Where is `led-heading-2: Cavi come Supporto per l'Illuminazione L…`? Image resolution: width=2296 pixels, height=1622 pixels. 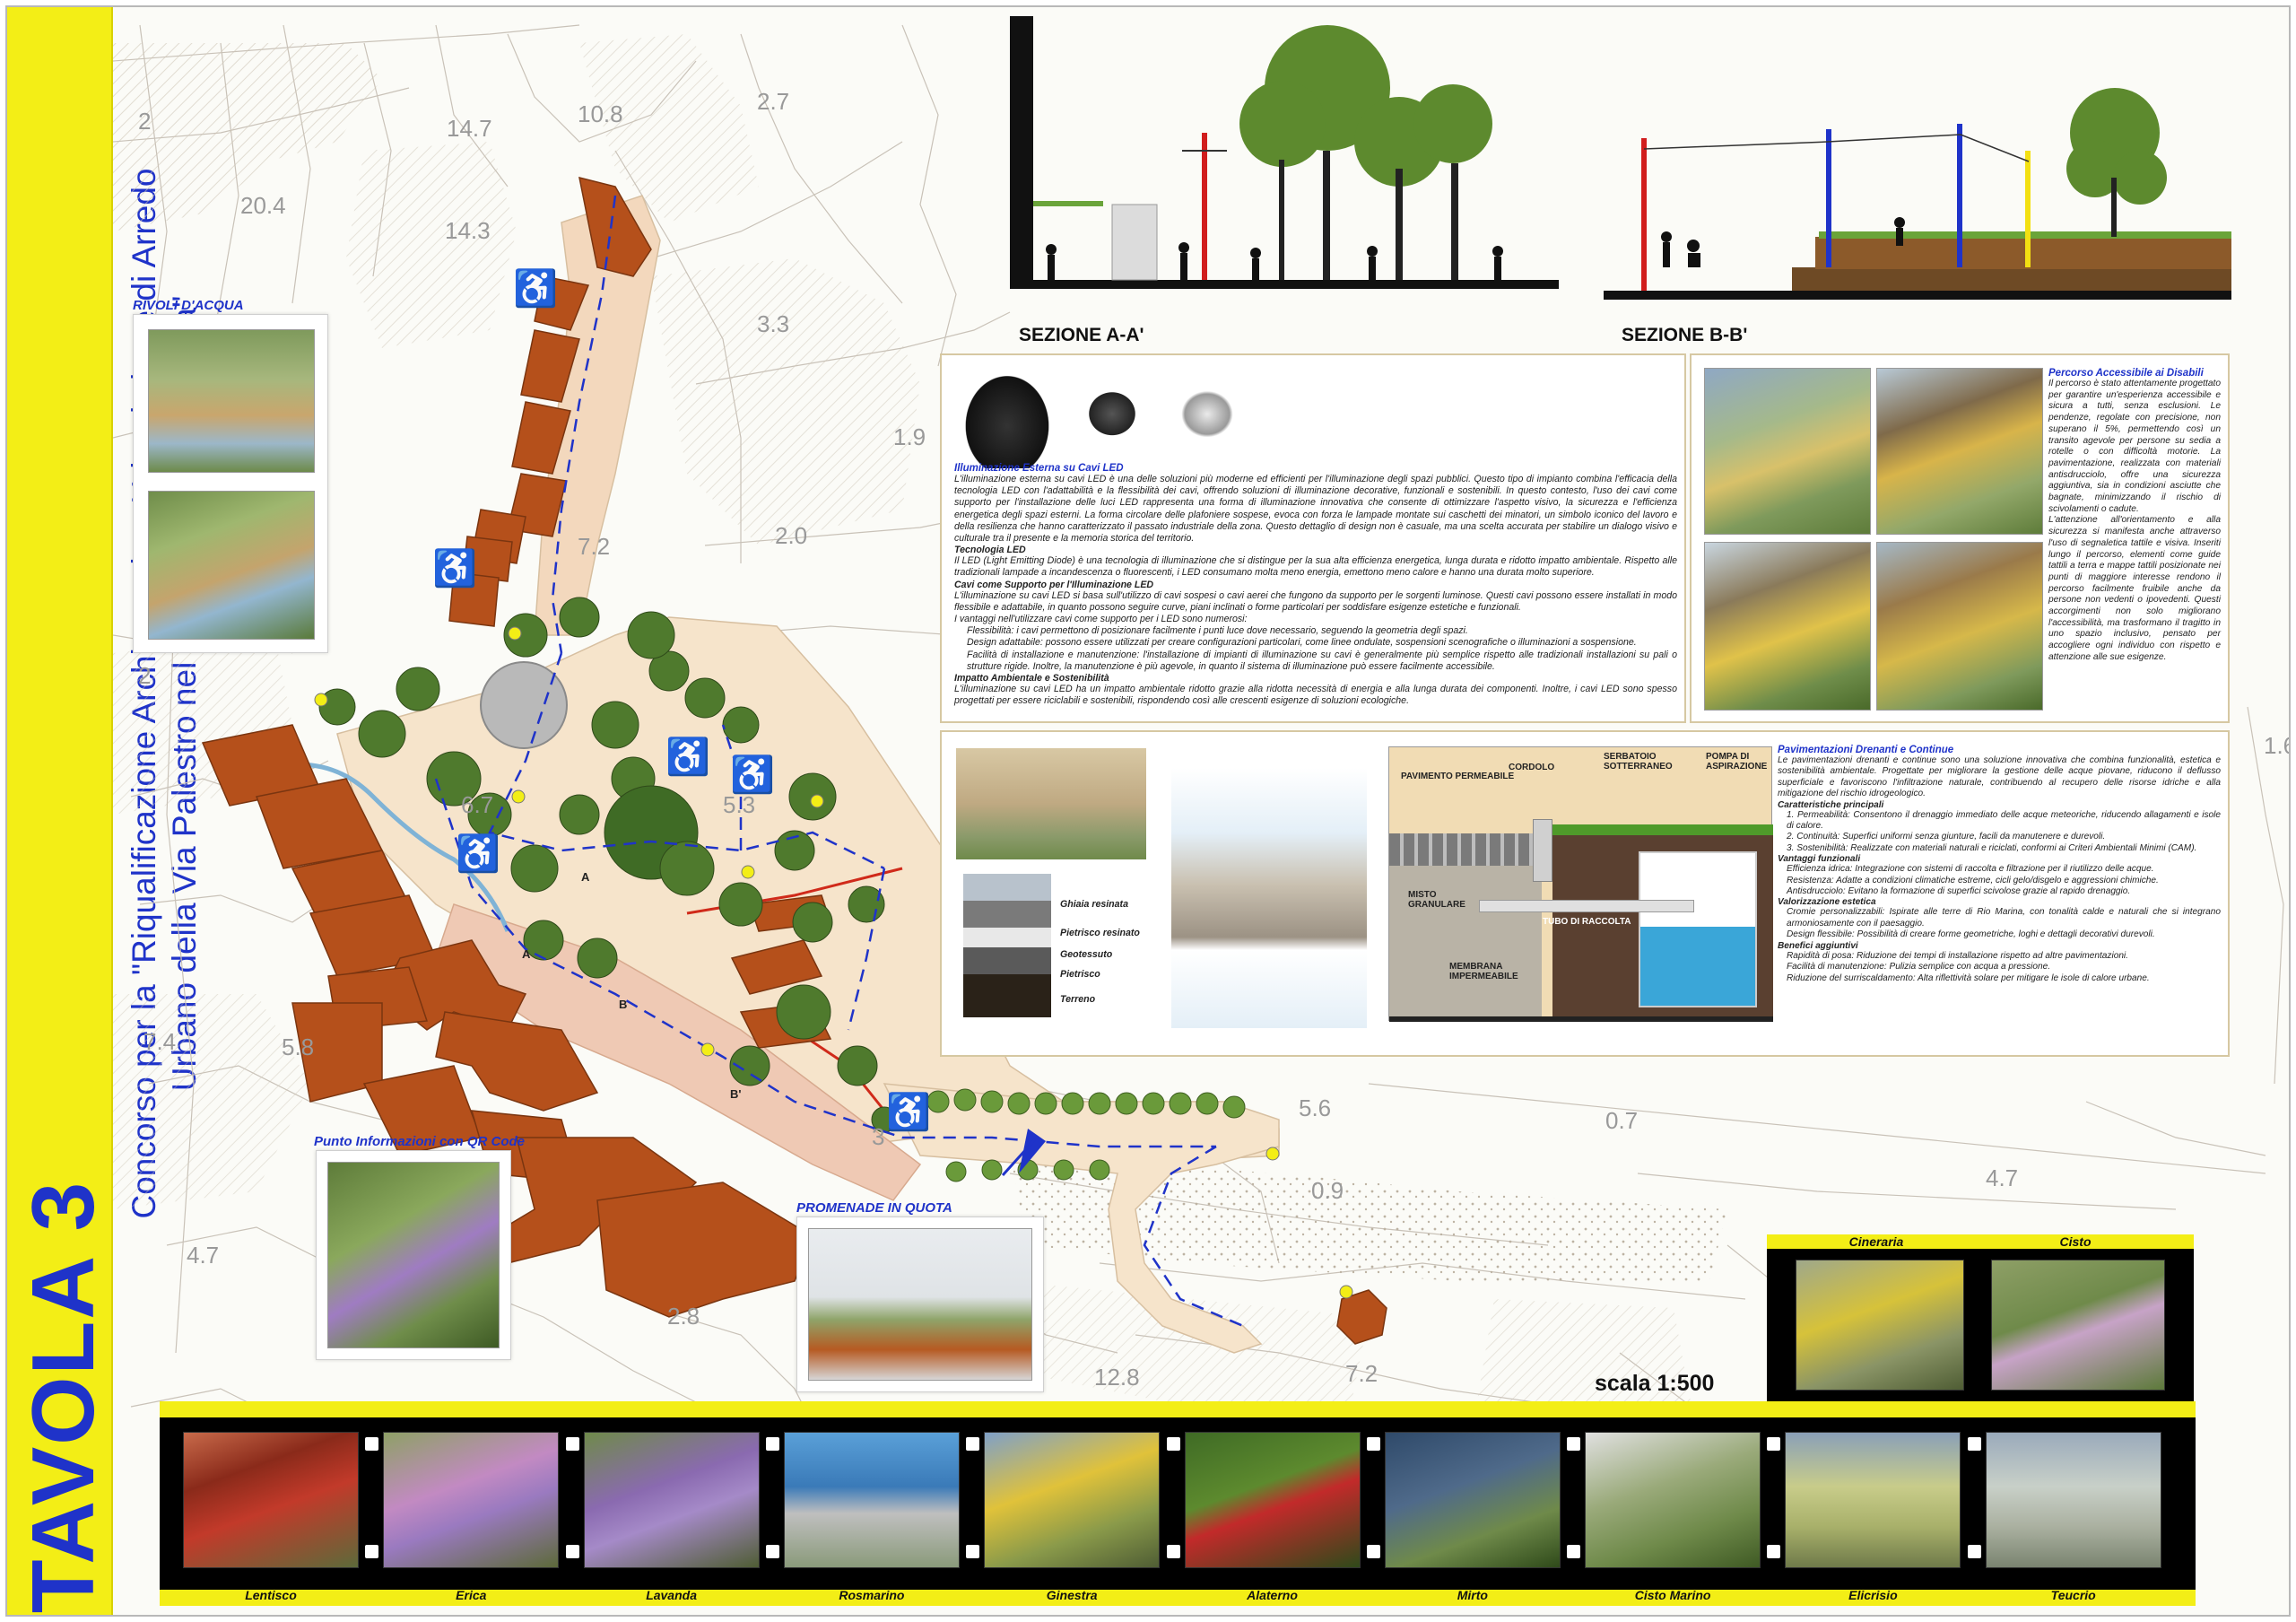
led-heading-2: Cavi come Supporto per l'Illuminazione L… is located at coordinates (1054, 585).